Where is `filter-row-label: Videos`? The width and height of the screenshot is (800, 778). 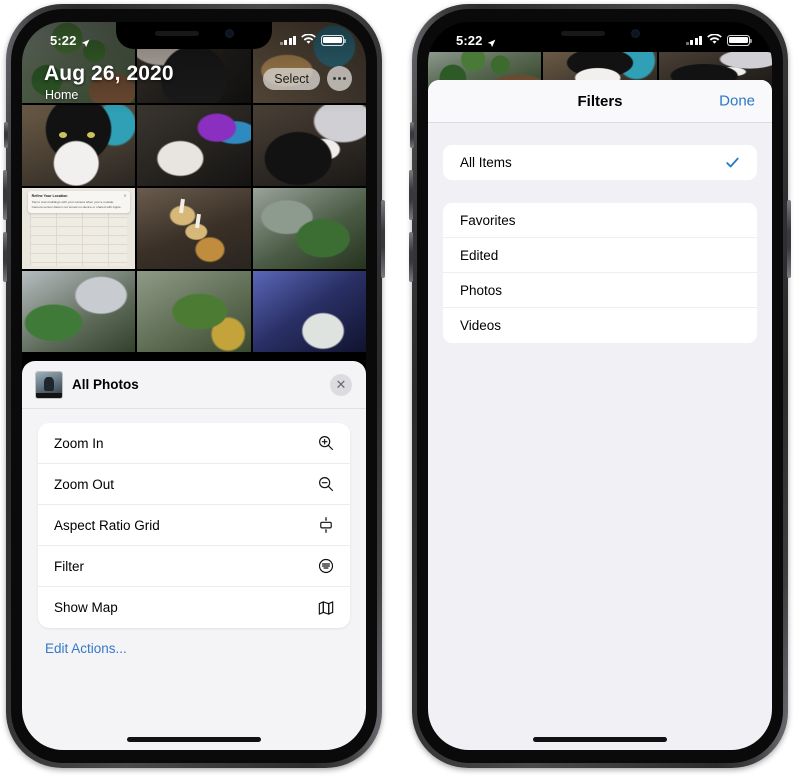
filter-row-label: Videos is located at coordinates (481, 325).